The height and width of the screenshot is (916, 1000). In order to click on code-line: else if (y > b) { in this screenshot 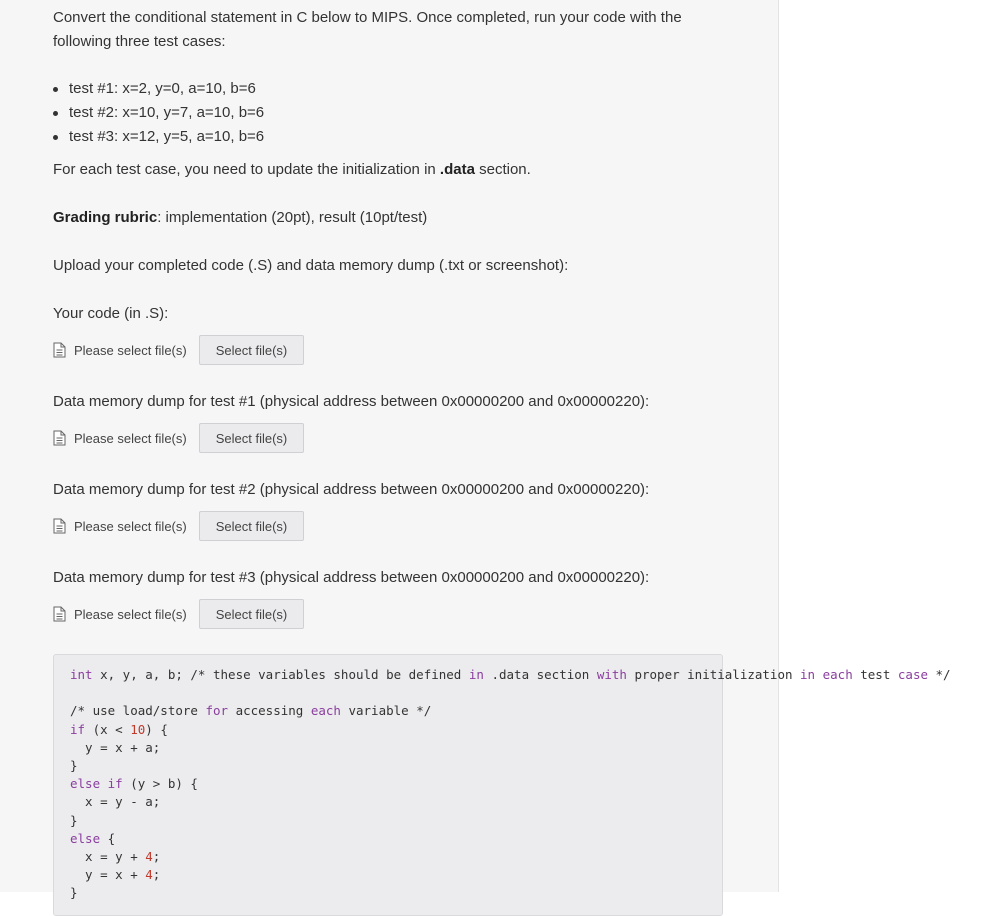, I will do `click(134, 784)`.